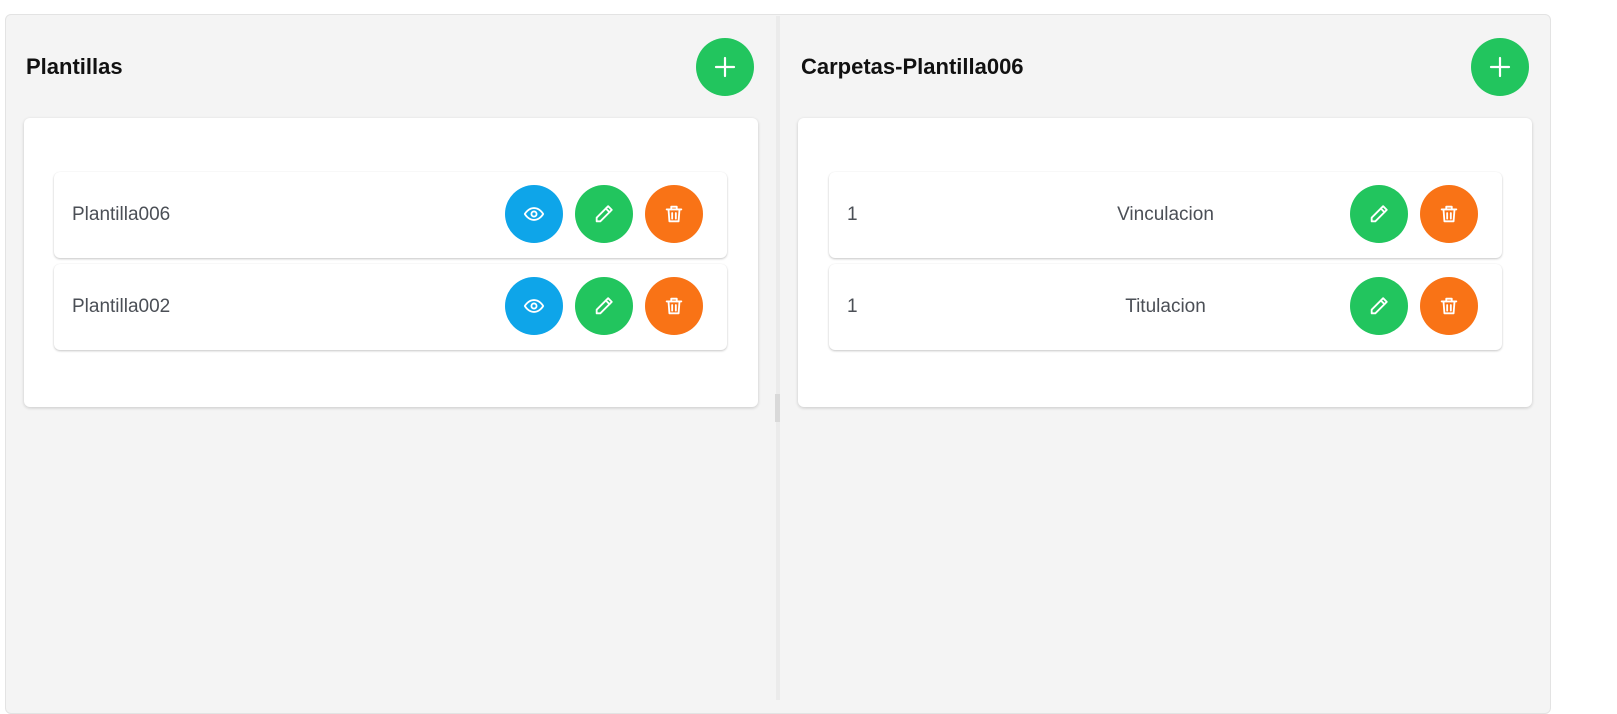  I want to click on add-folder-button, so click(1500, 67).